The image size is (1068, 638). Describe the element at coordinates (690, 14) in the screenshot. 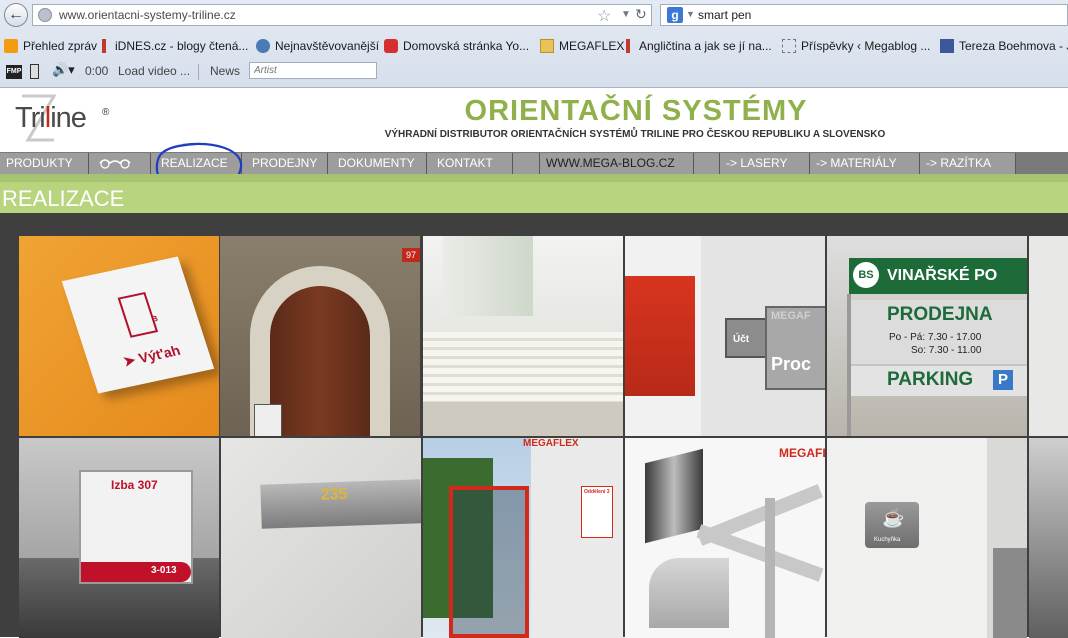

I see `search-engine-dropdown-icon: ▼` at that location.